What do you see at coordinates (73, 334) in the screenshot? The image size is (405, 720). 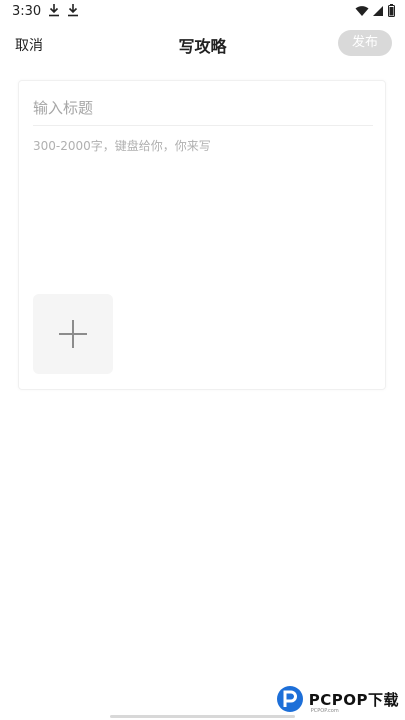 I see `add-image-button` at bounding box center [73, 334].